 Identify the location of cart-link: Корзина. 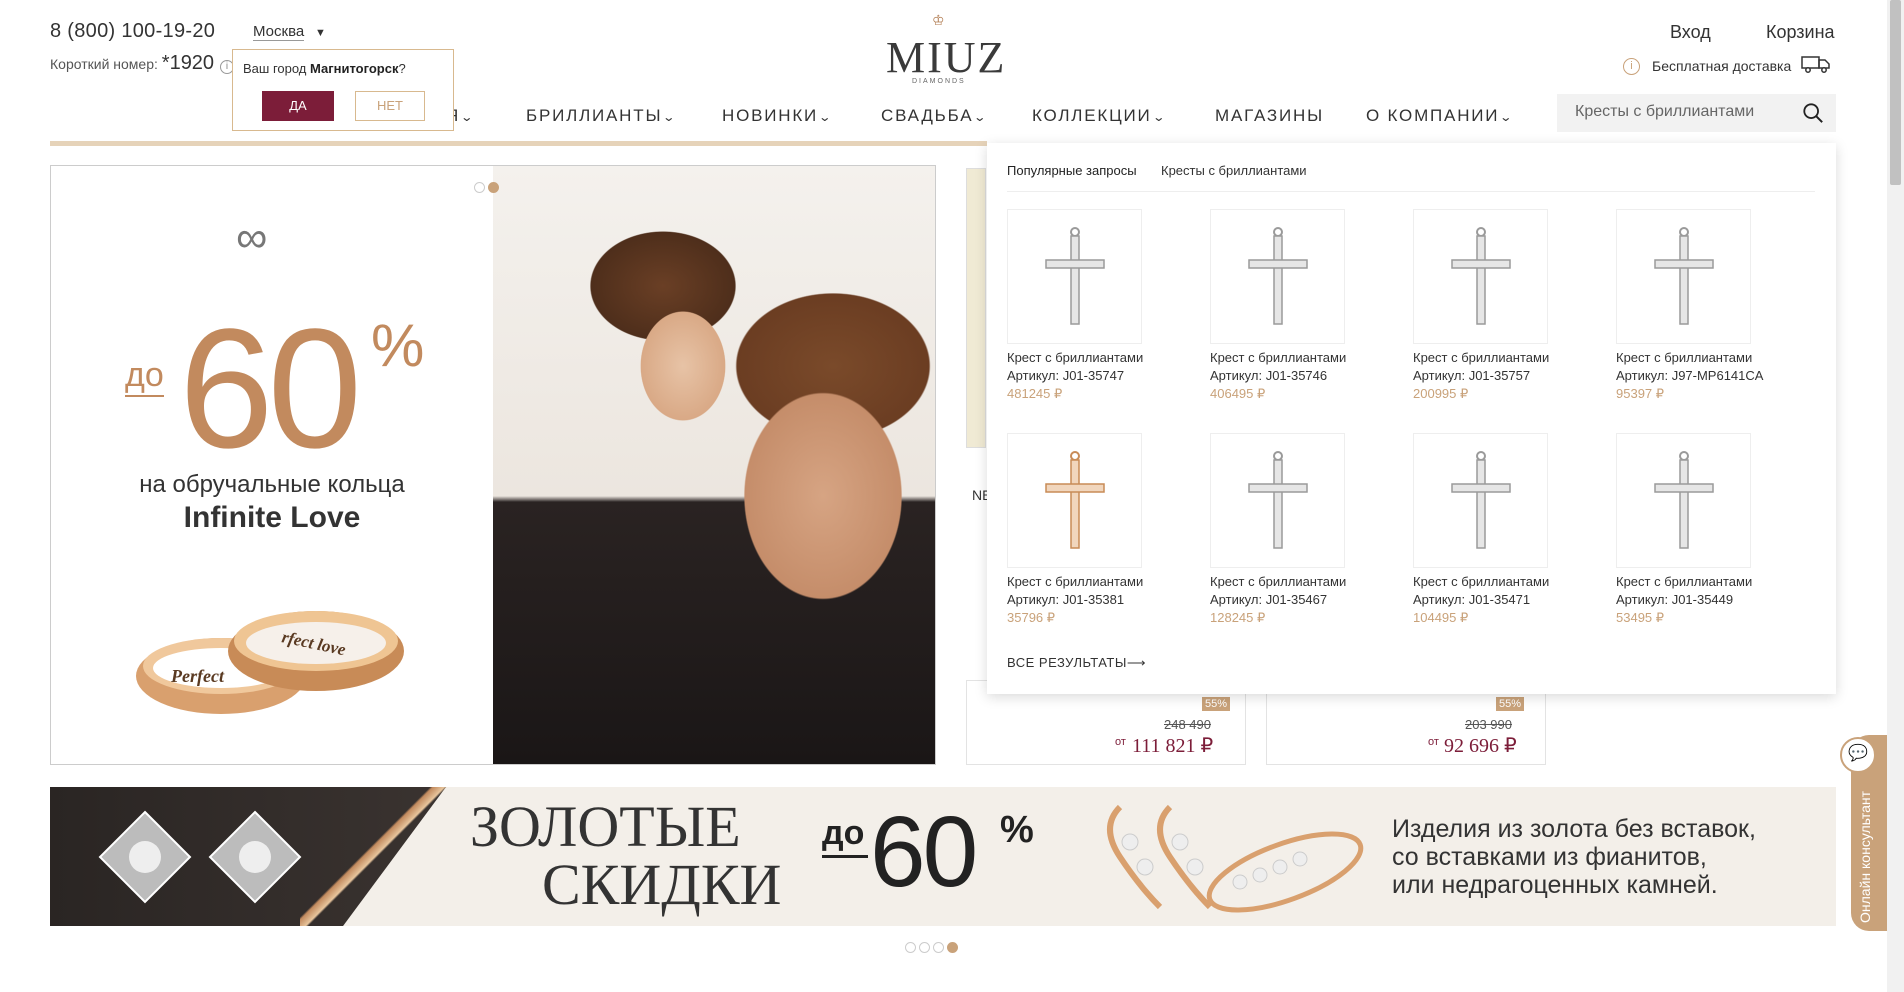
(1800, 32).